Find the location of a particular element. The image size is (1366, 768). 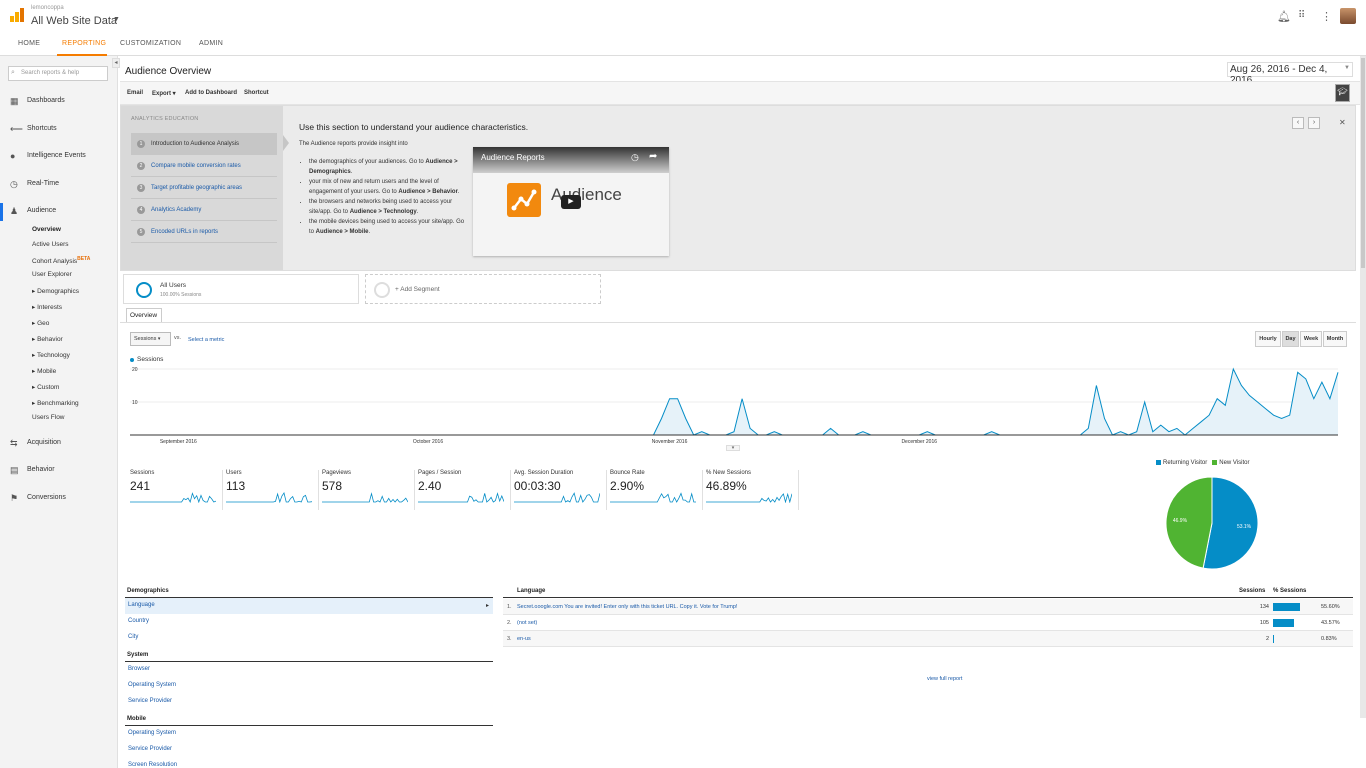

divider is located at coordinates (309, 725).